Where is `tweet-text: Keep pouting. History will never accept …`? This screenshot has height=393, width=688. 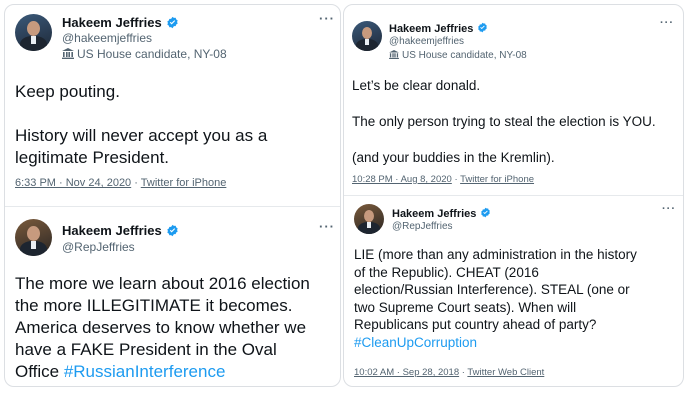
tweet-text: Keep pouting. History will never accept … is located at coordinates (141, 125).